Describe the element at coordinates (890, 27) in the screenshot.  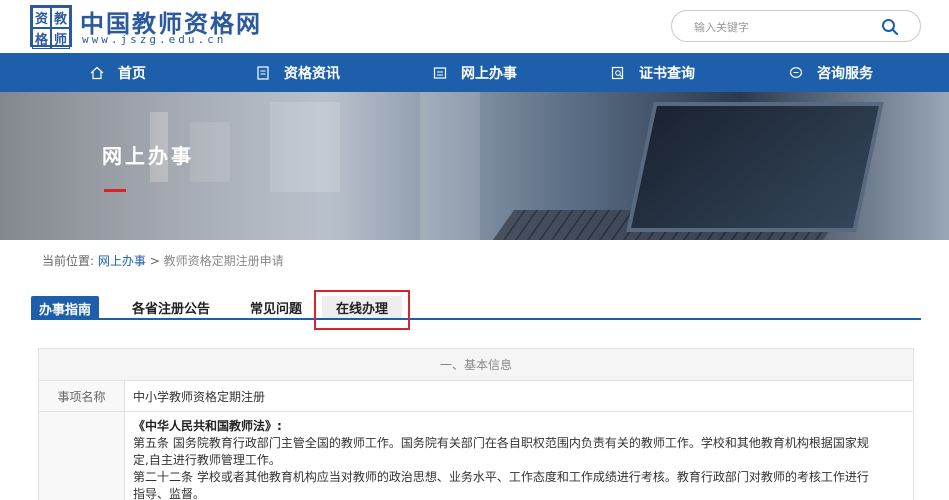
I see `search-icon` at that location.